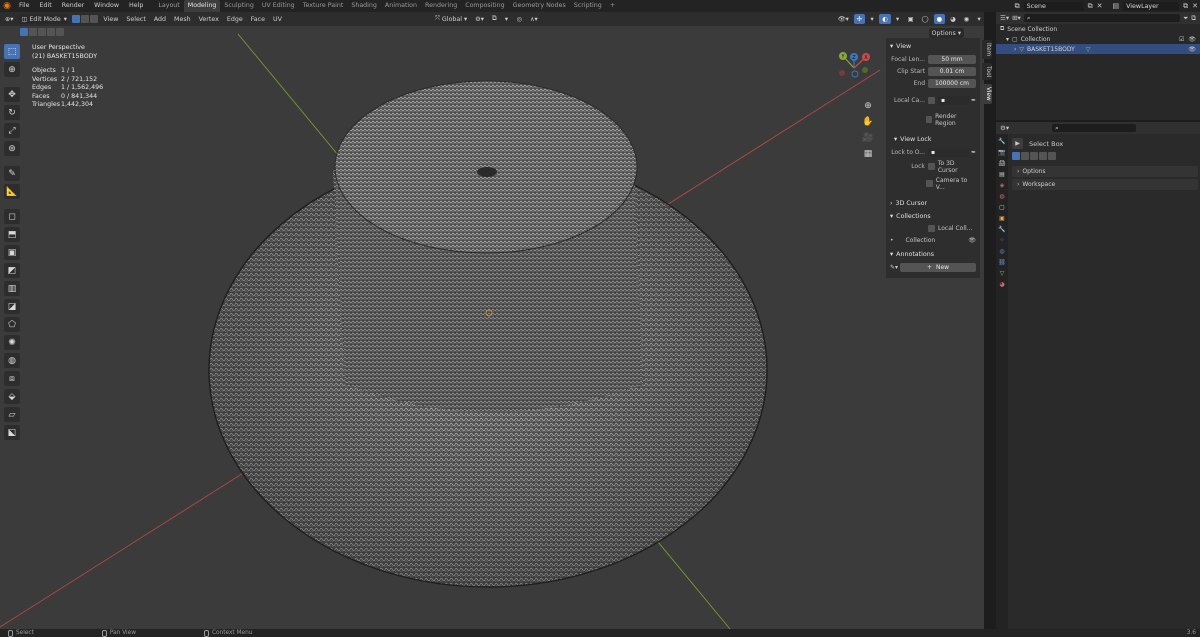 This screenshot has width=1200, height=637. What do you see at coordinates (1002, 273) in the screenshot?
I see `data-tab-icon: ▽` at bounding box center [1002, 273].